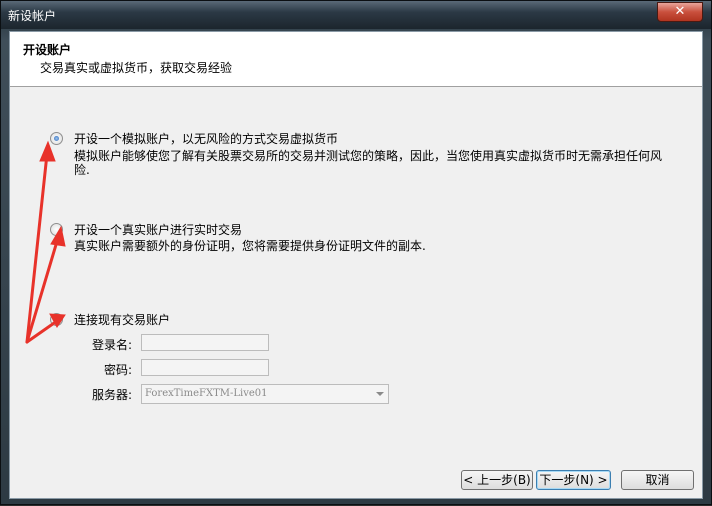 The image size is (712, 506). Describe the element at coordinates (250, 246) in the screenshot. I see `option-real-description: 真实账户需要额外的身份证明，您将需要提供身份证明文件的副本.` at that location.